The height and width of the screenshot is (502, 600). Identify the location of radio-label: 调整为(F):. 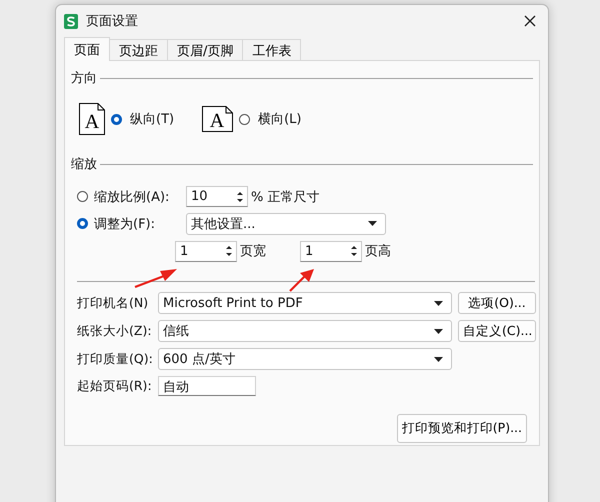
(125, 224).